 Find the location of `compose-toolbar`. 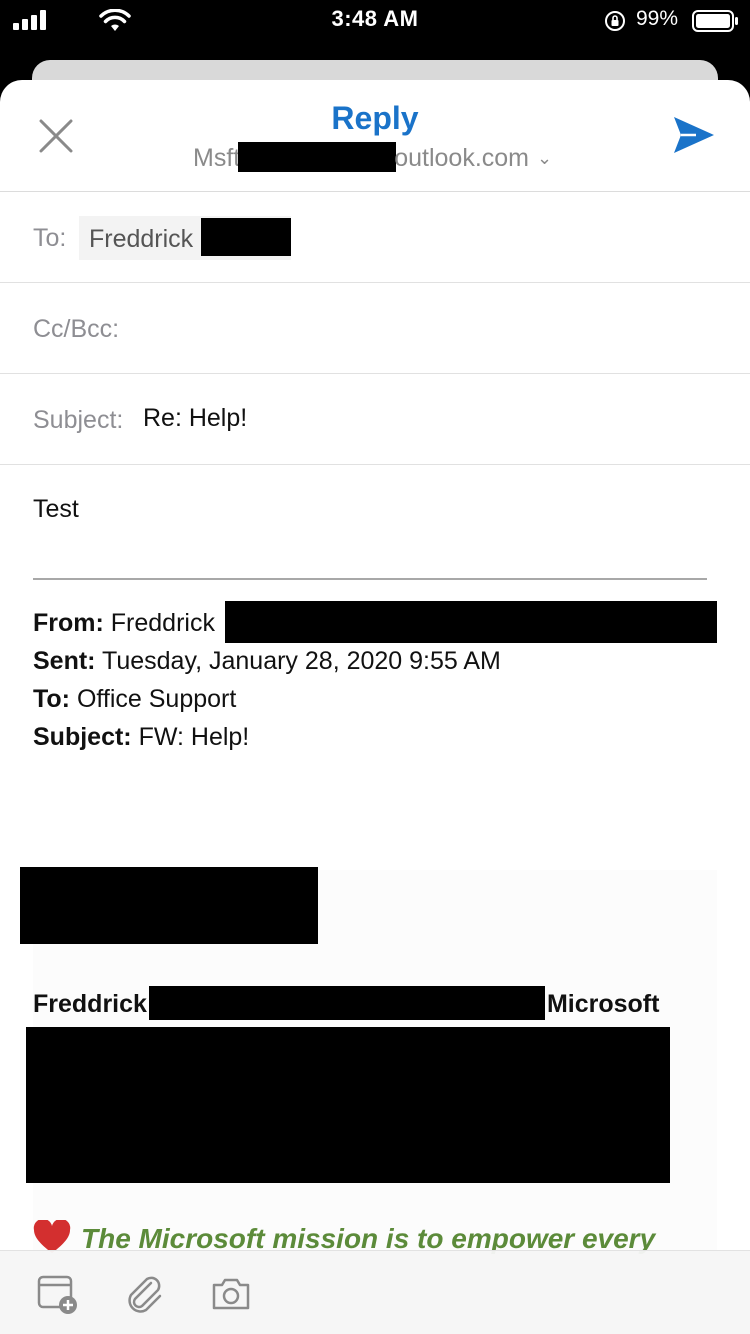

compose-toolbar is located at coordinates (375, 1292).